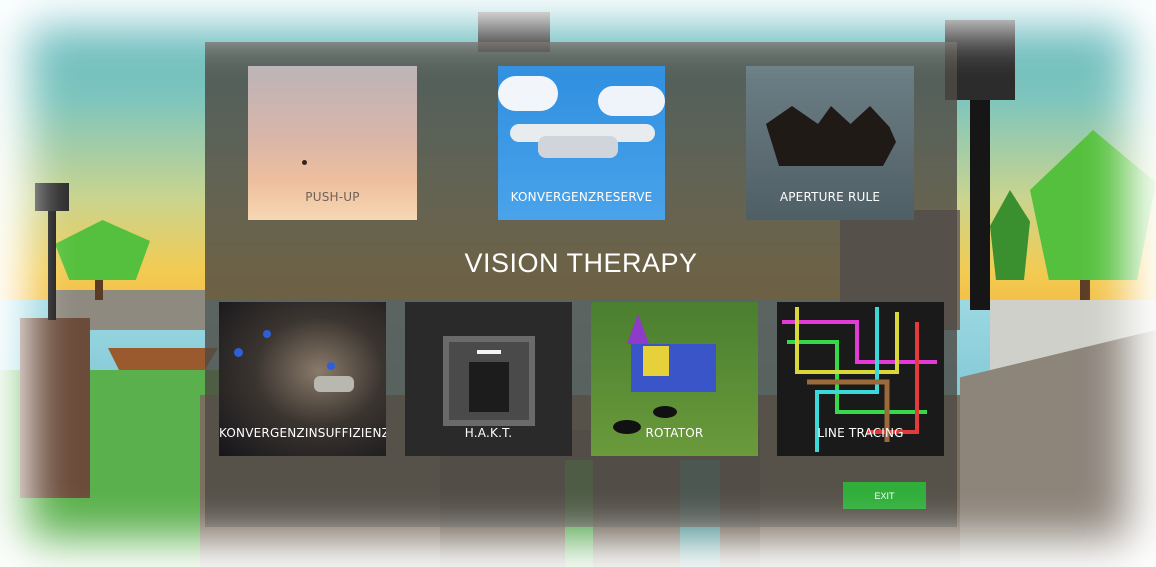 The height and width of the screenshot is (567, 1156). What do you see at coordinates (302, 379) in the screenshot?
I see `game-tile-konvergenzinsuffizienz: KONVERGENZINSUFFIZIENZ` at bounding box center [302, 379].